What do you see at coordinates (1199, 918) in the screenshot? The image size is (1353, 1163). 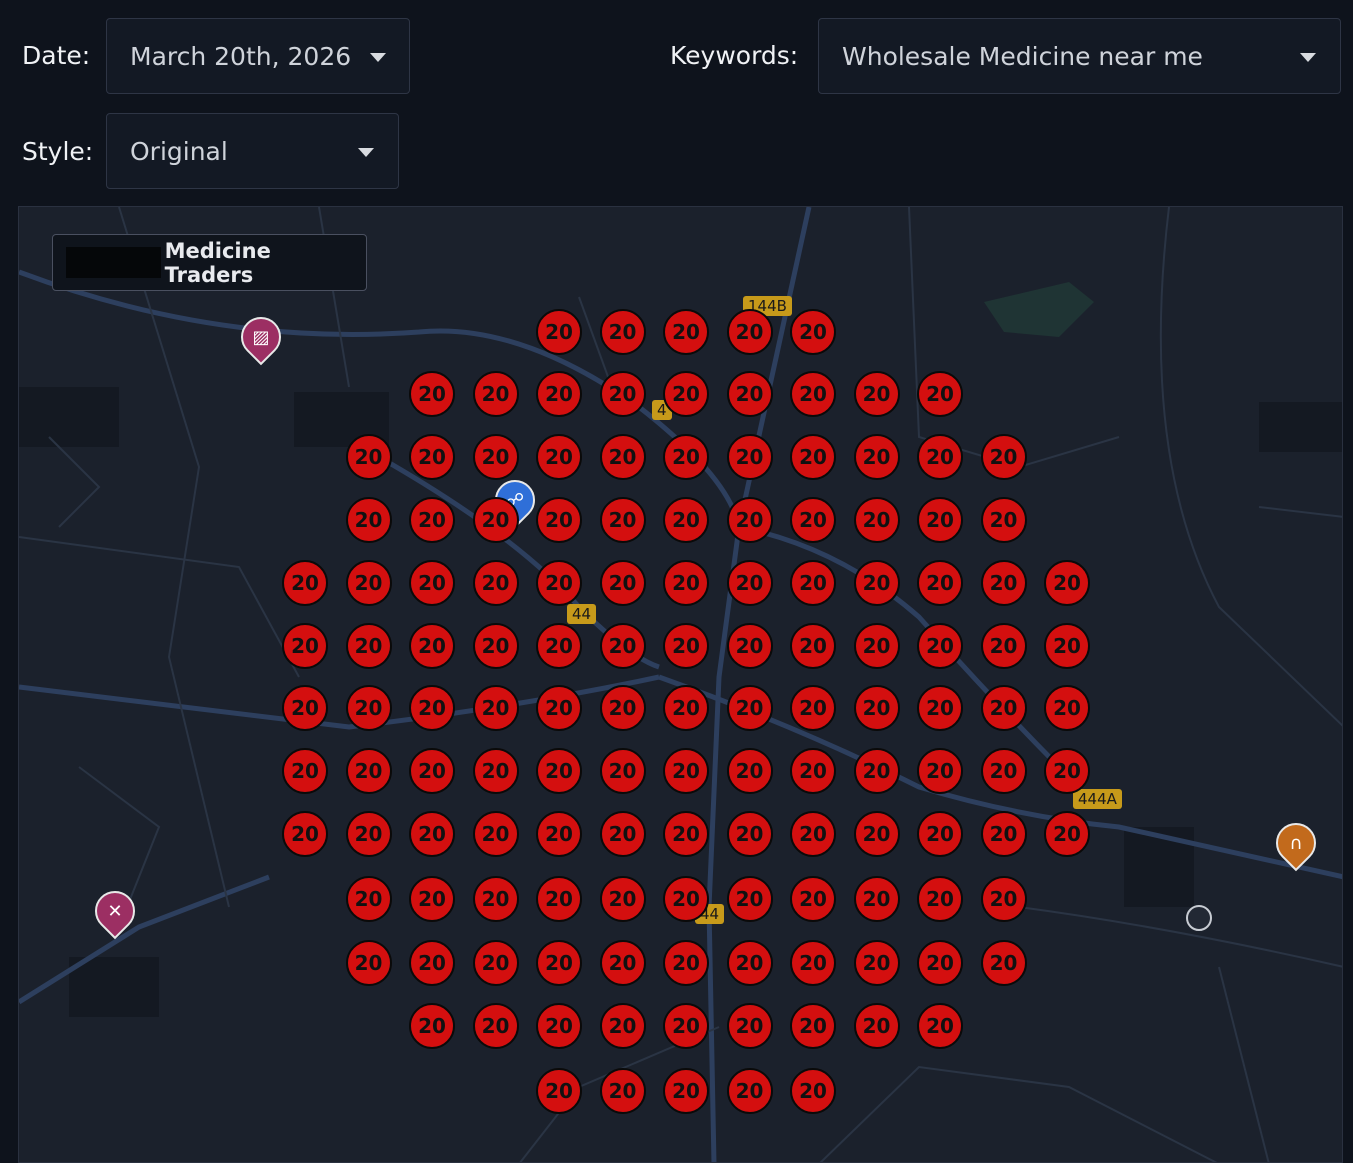 I see `atm-icon` at bounding box center [1199, 918].